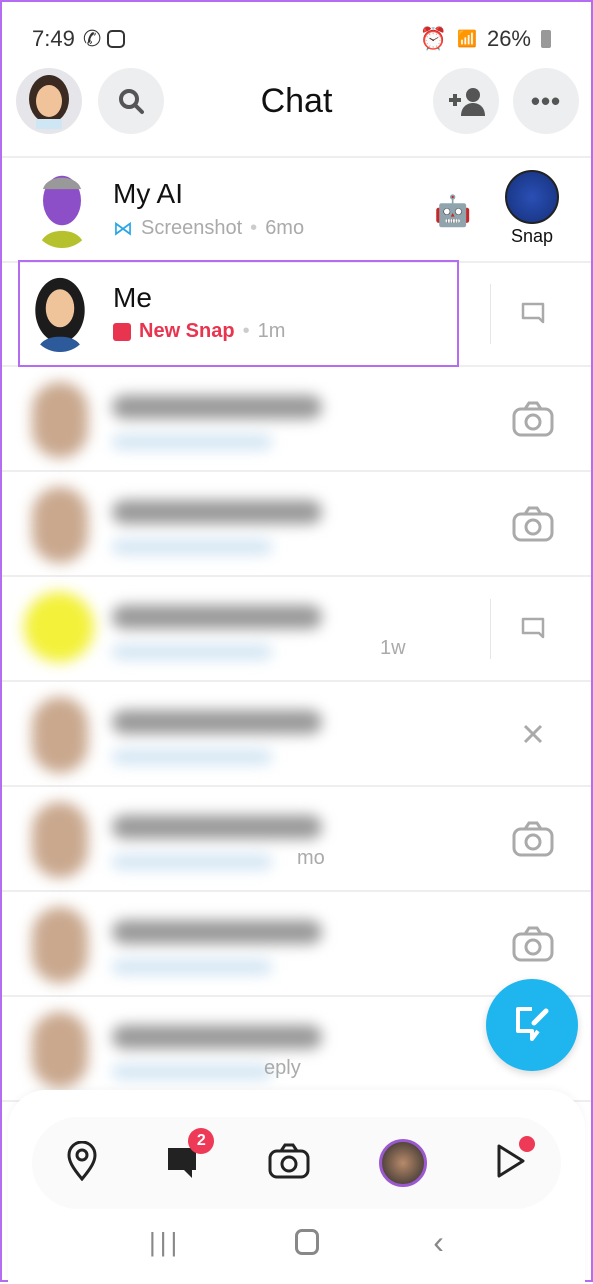  Describe the element at coordinates (148, 193) in the screenshot. I see `chat-name: My AI` at that location.